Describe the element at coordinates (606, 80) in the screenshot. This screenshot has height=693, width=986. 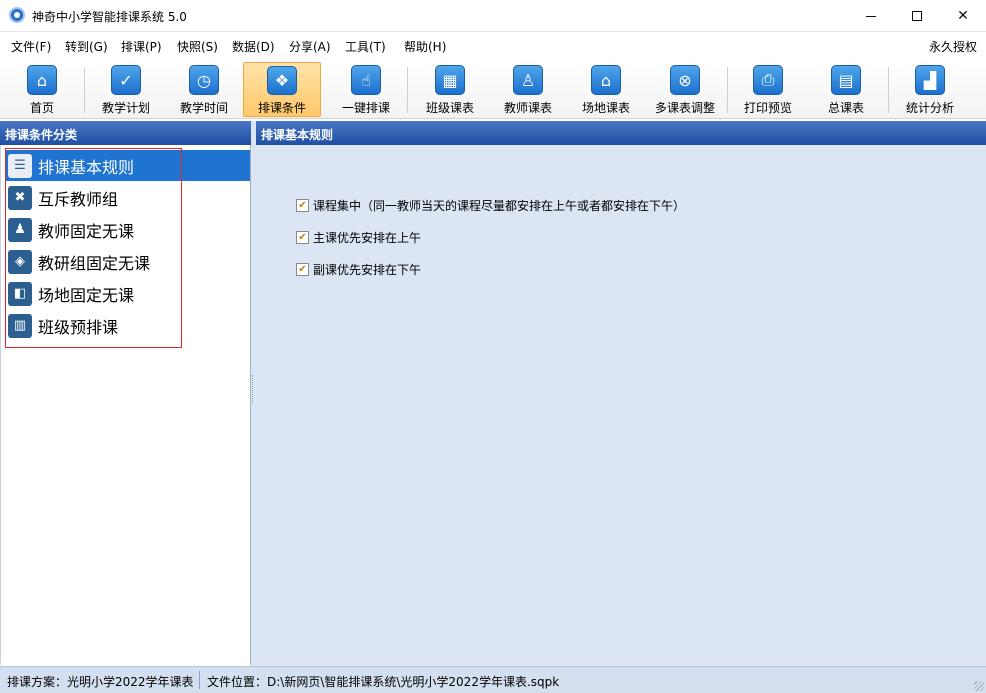
I see `building-icon: ⌂` at that location.